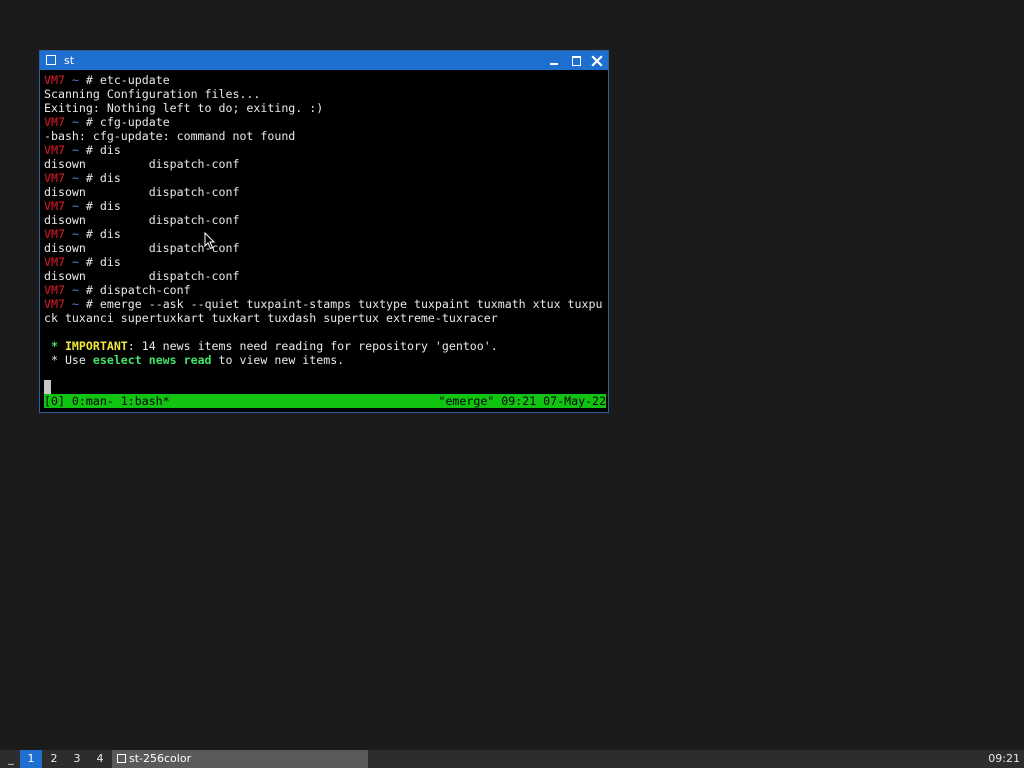  I want to click on minimize-icon, so click(554, 64).